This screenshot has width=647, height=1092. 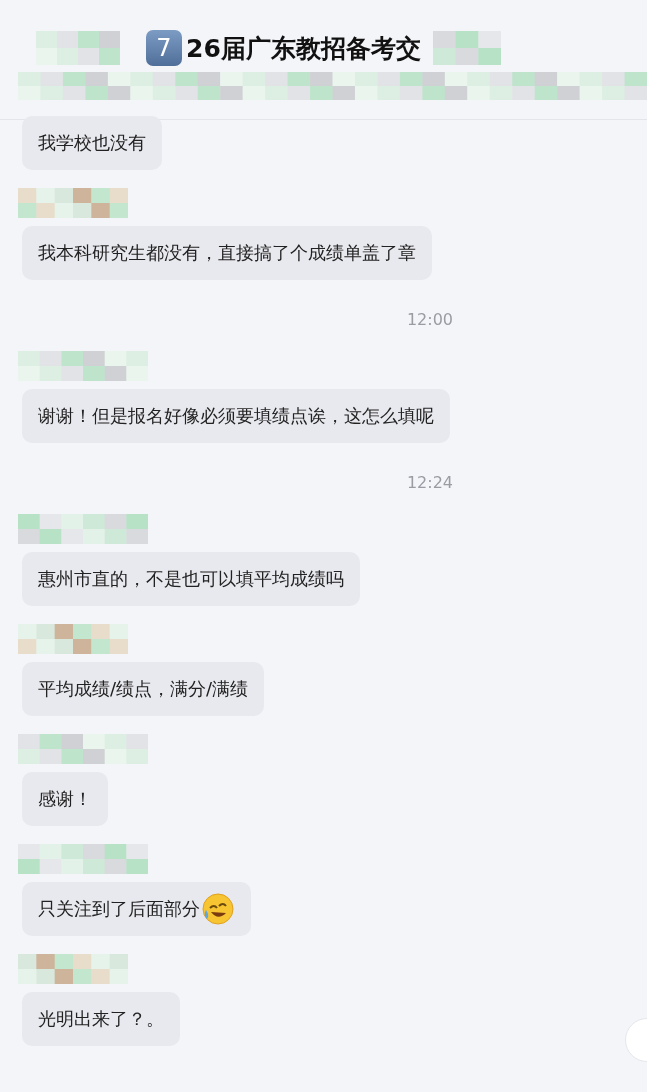 I want to click on message-bubble: 我学校也没有, so click(x=92, y=143).